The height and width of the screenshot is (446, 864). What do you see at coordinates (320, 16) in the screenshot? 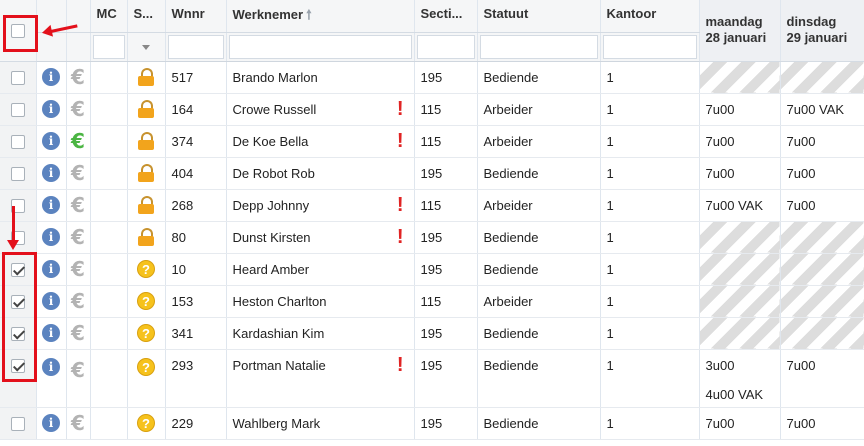
I see `col-werknemer: Werknemer 🠕` at bounding box center [320, 16].